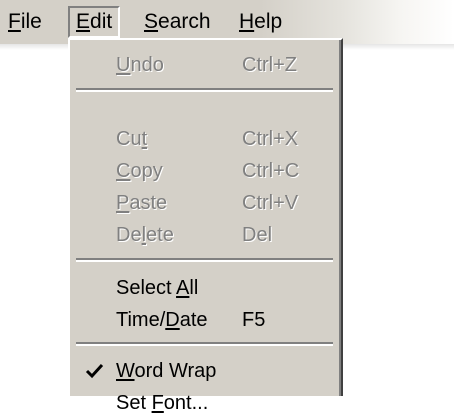 This screenshot has width=454, height=420. What do you see at coordinates (166, 371) in the screenshot?
I see `word-wrap-label: Word Wrap` at bounding box center [166, 371].